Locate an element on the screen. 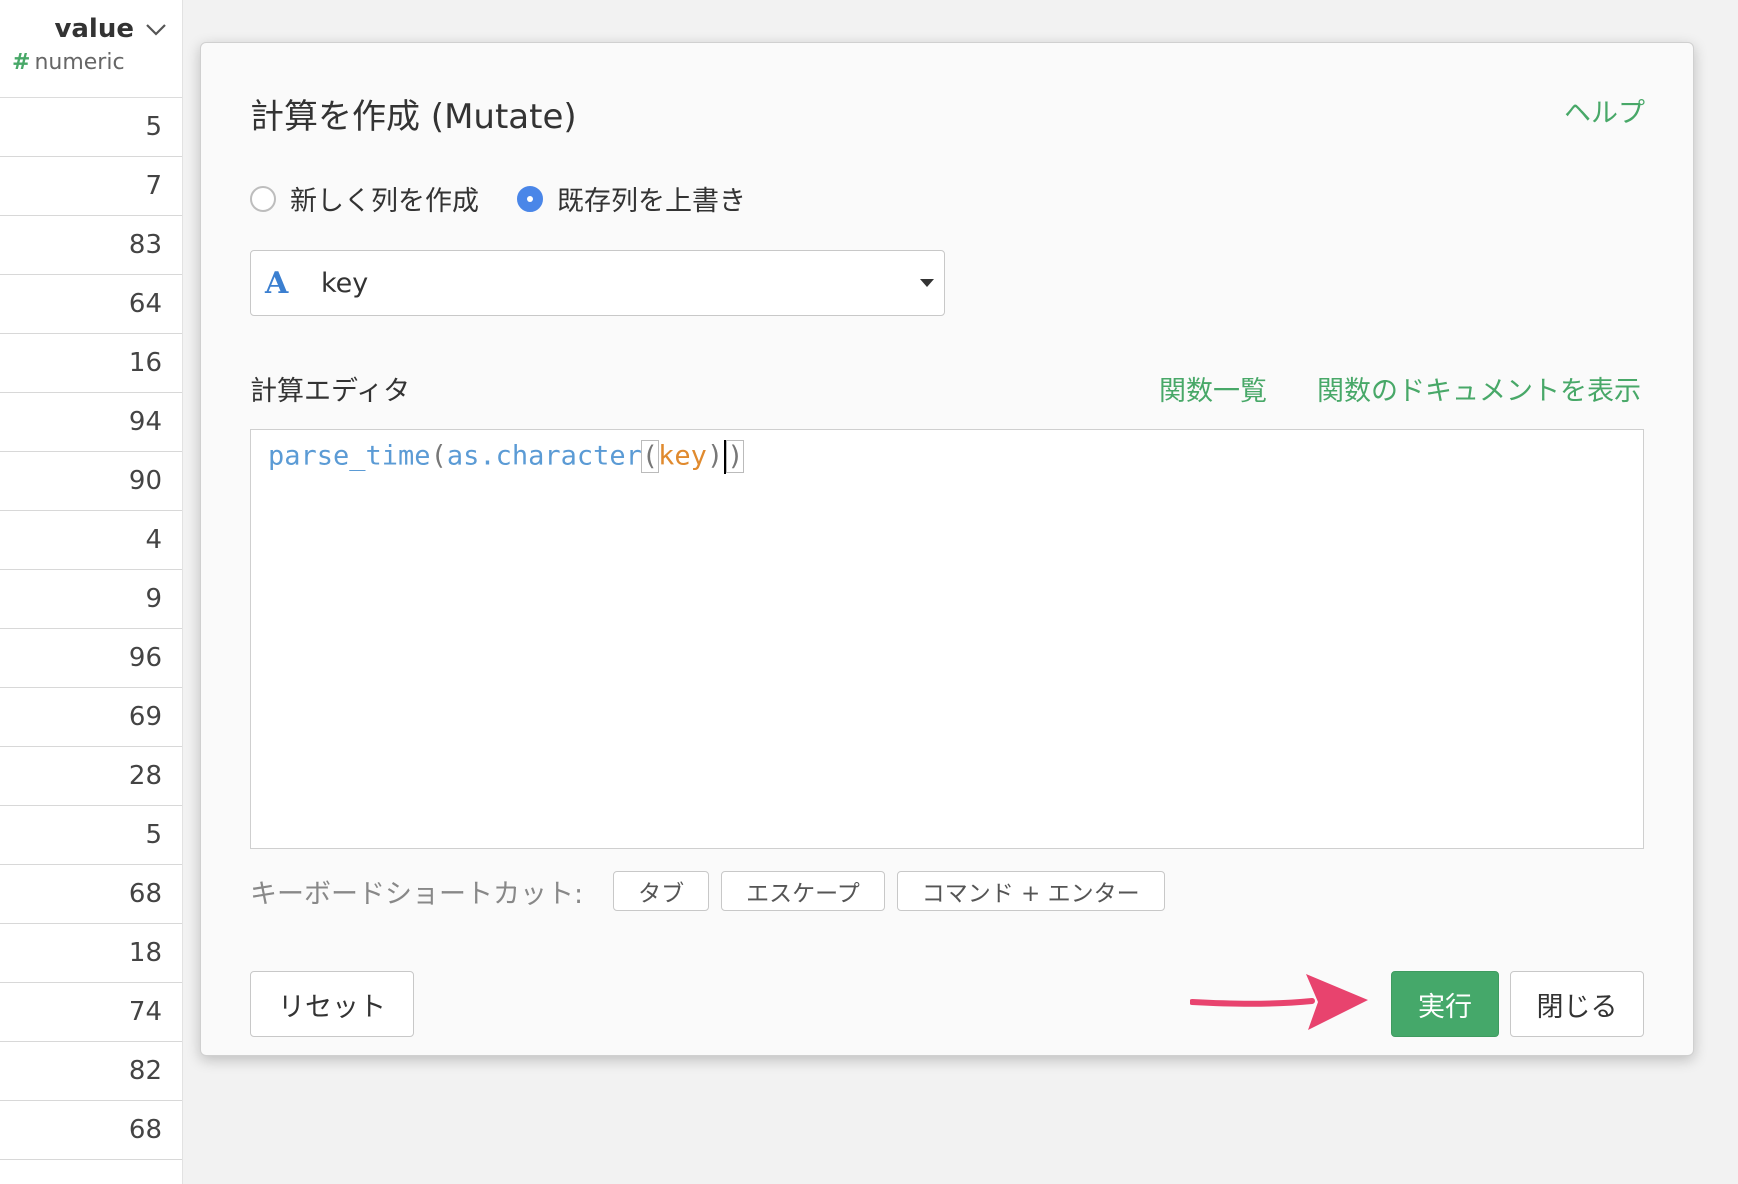 This screenshot has height=1184, width=1738. table-cell: 96 is located at coordinates (91, 658).